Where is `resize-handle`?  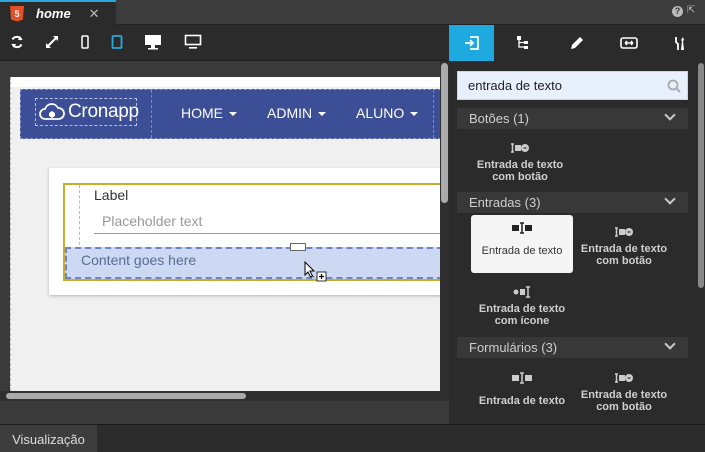 resize-handle is located at coordinates (298, 247).